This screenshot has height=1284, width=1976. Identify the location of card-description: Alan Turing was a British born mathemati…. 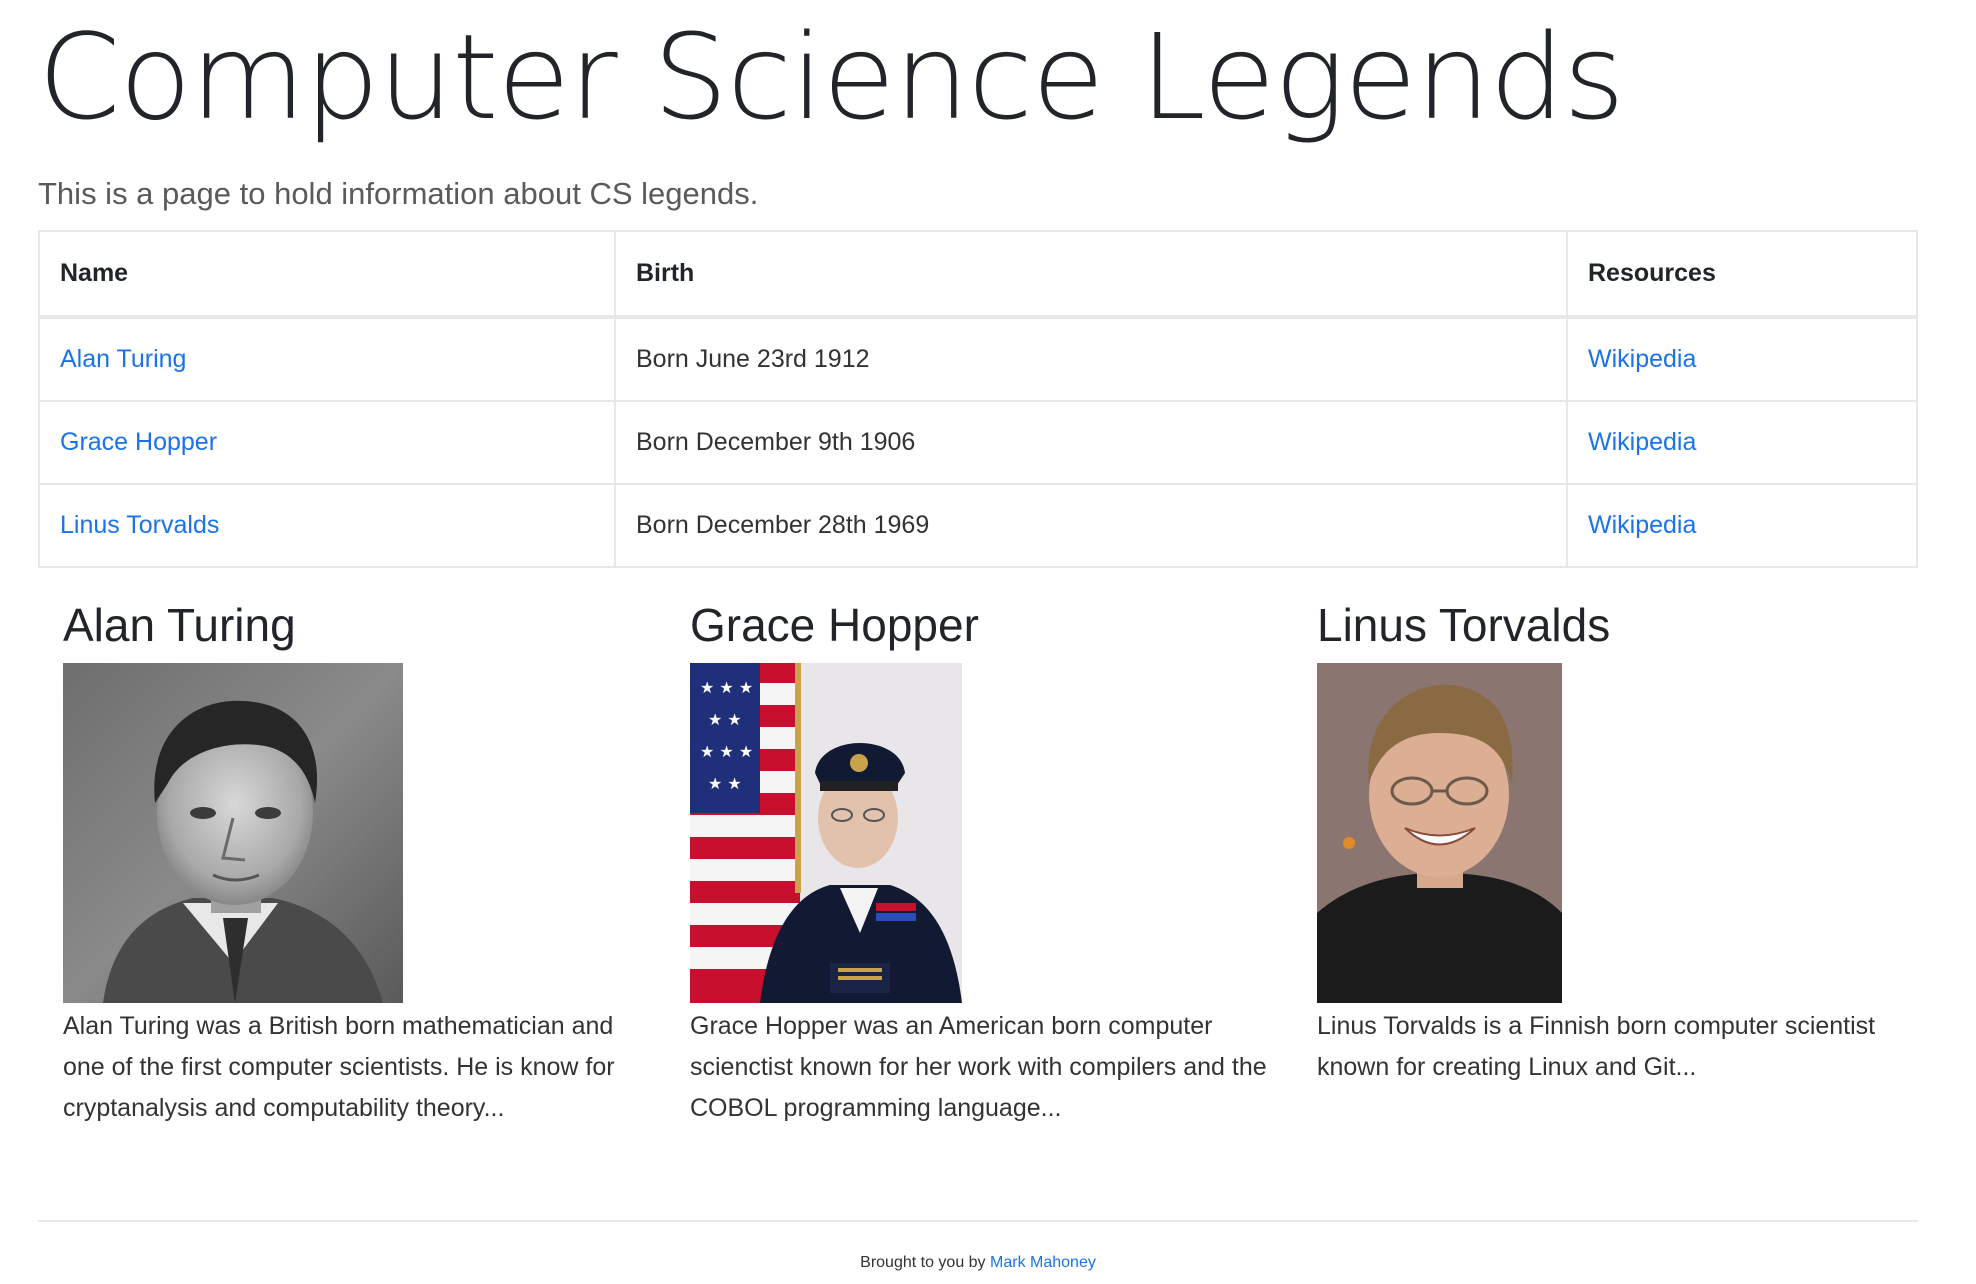
(339, 1067).